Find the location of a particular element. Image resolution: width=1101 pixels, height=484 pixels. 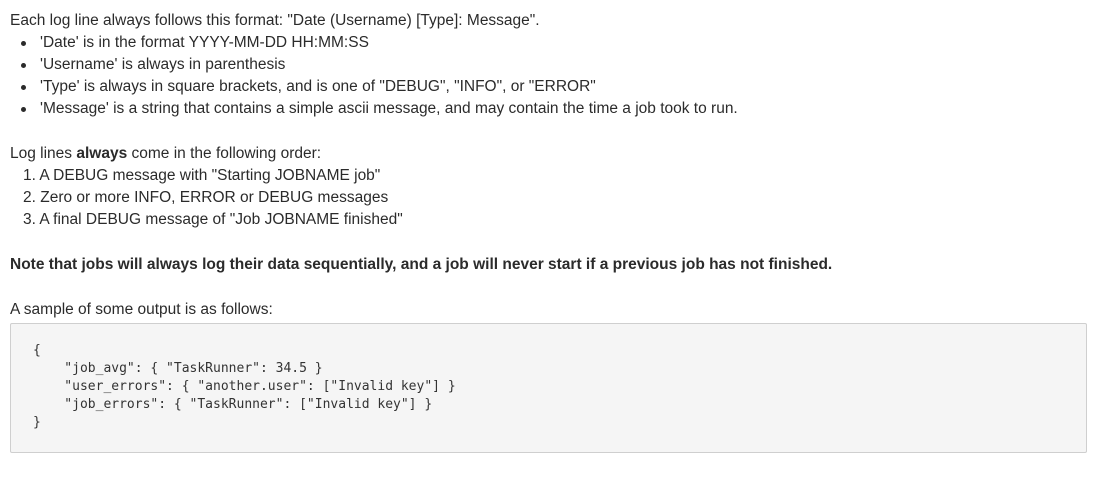

sample-intro: A sample of some output is as follows: is located at coordinates (141, 309).